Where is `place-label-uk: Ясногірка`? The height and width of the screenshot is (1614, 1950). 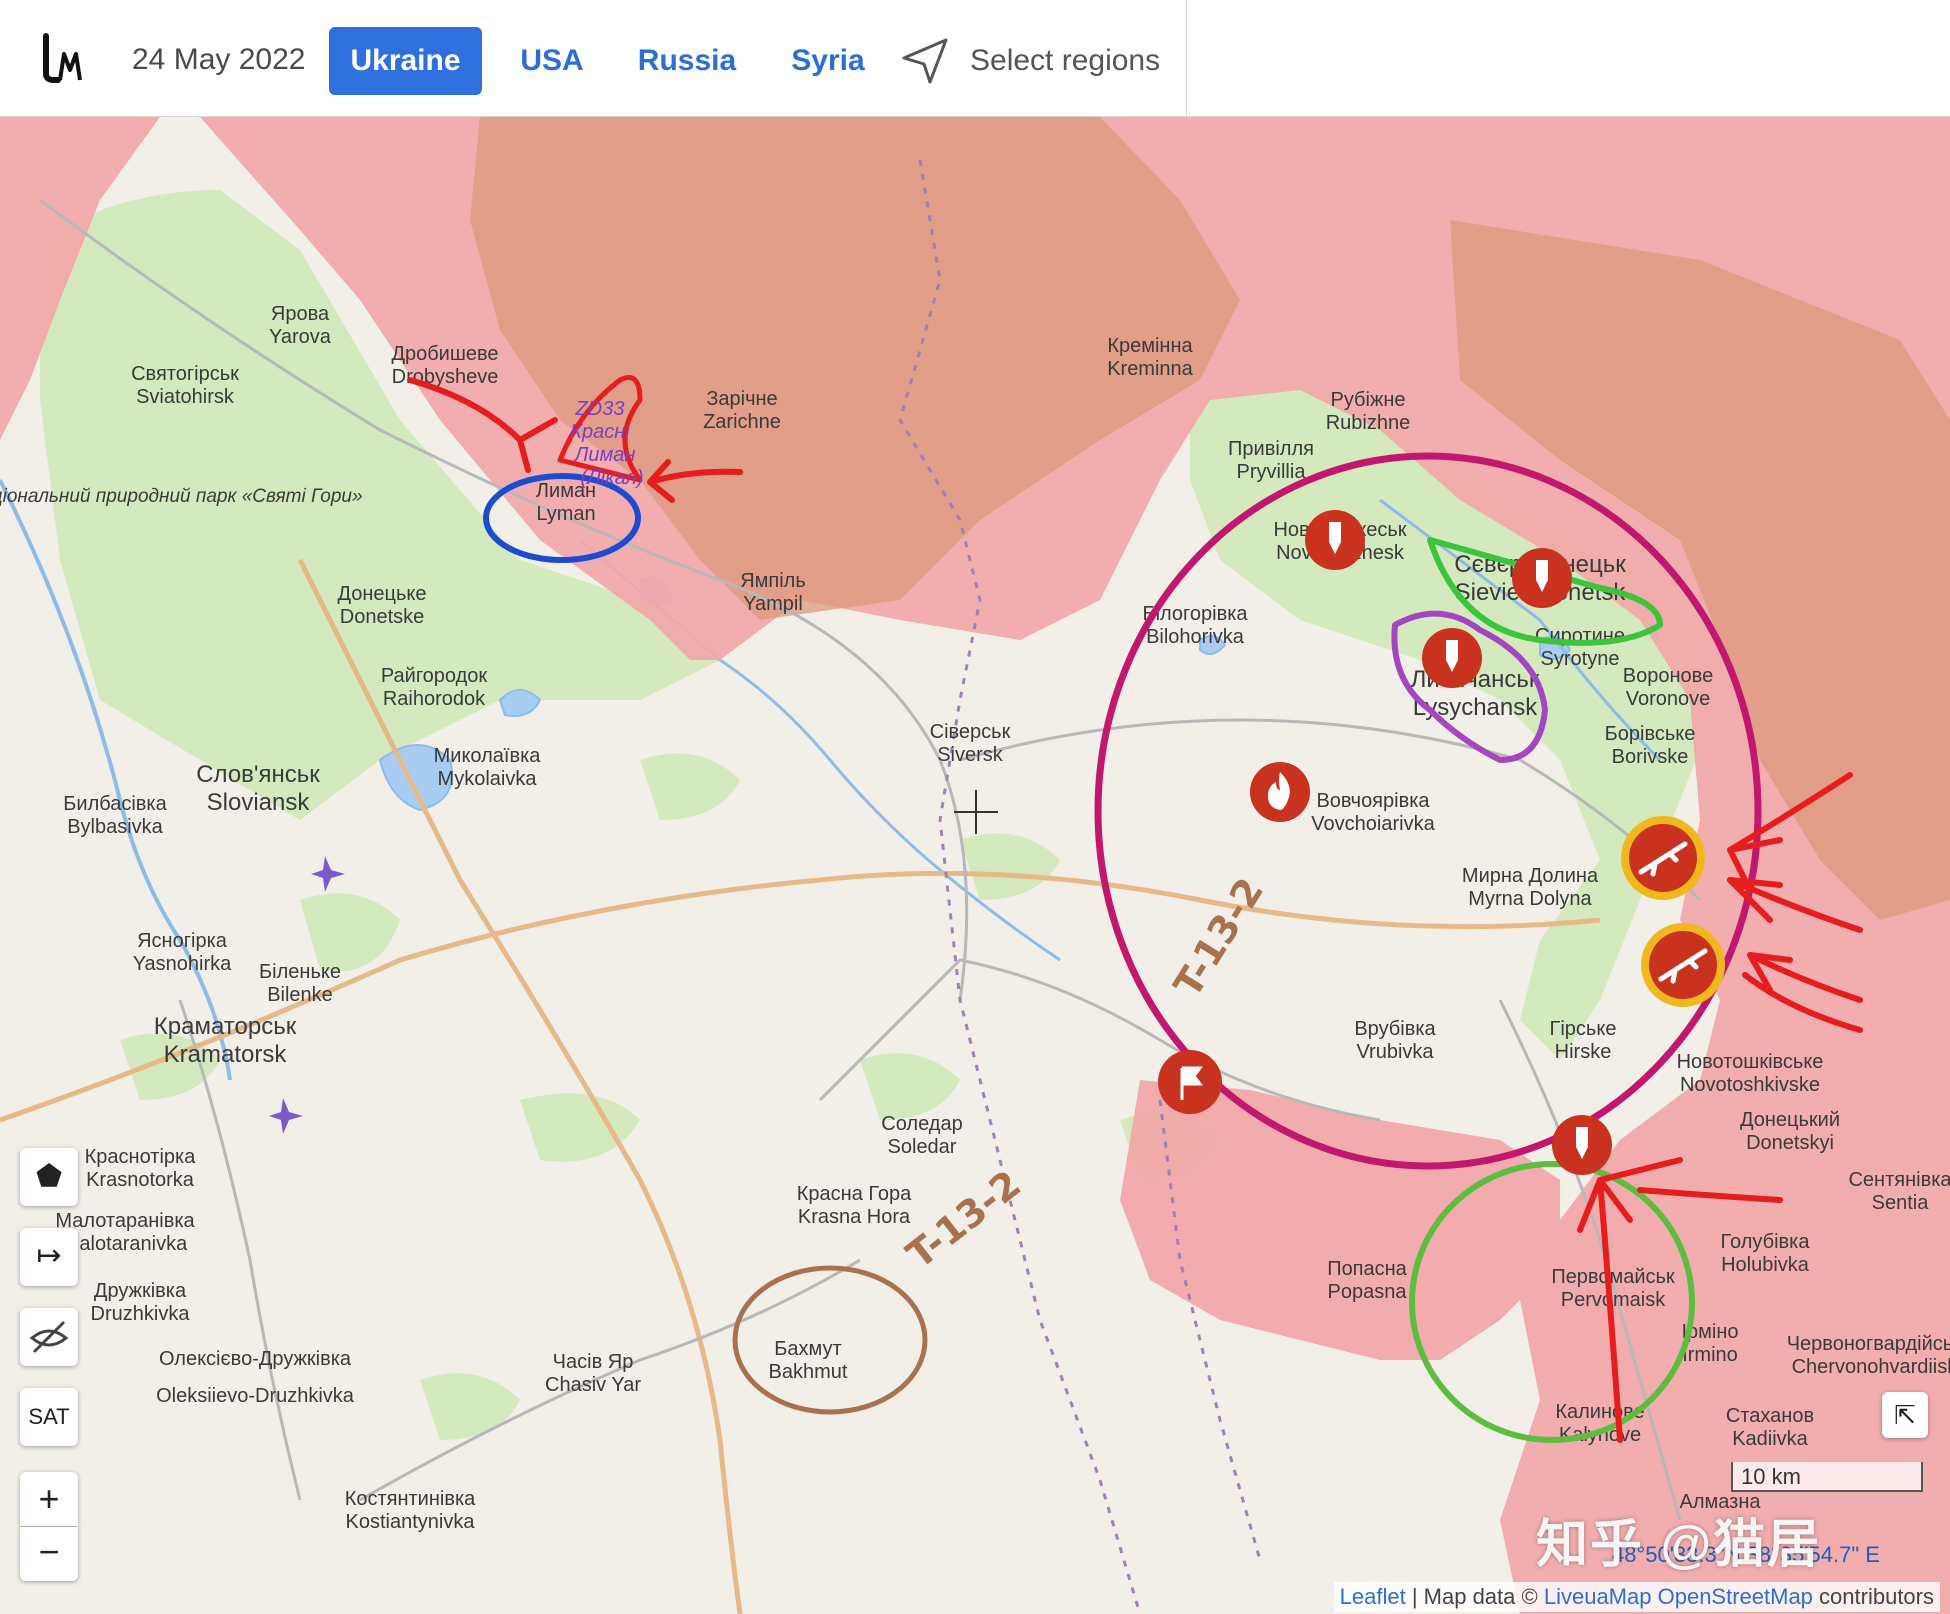
place-label-uk: Ясногірка is located at coordinates (182, 941).